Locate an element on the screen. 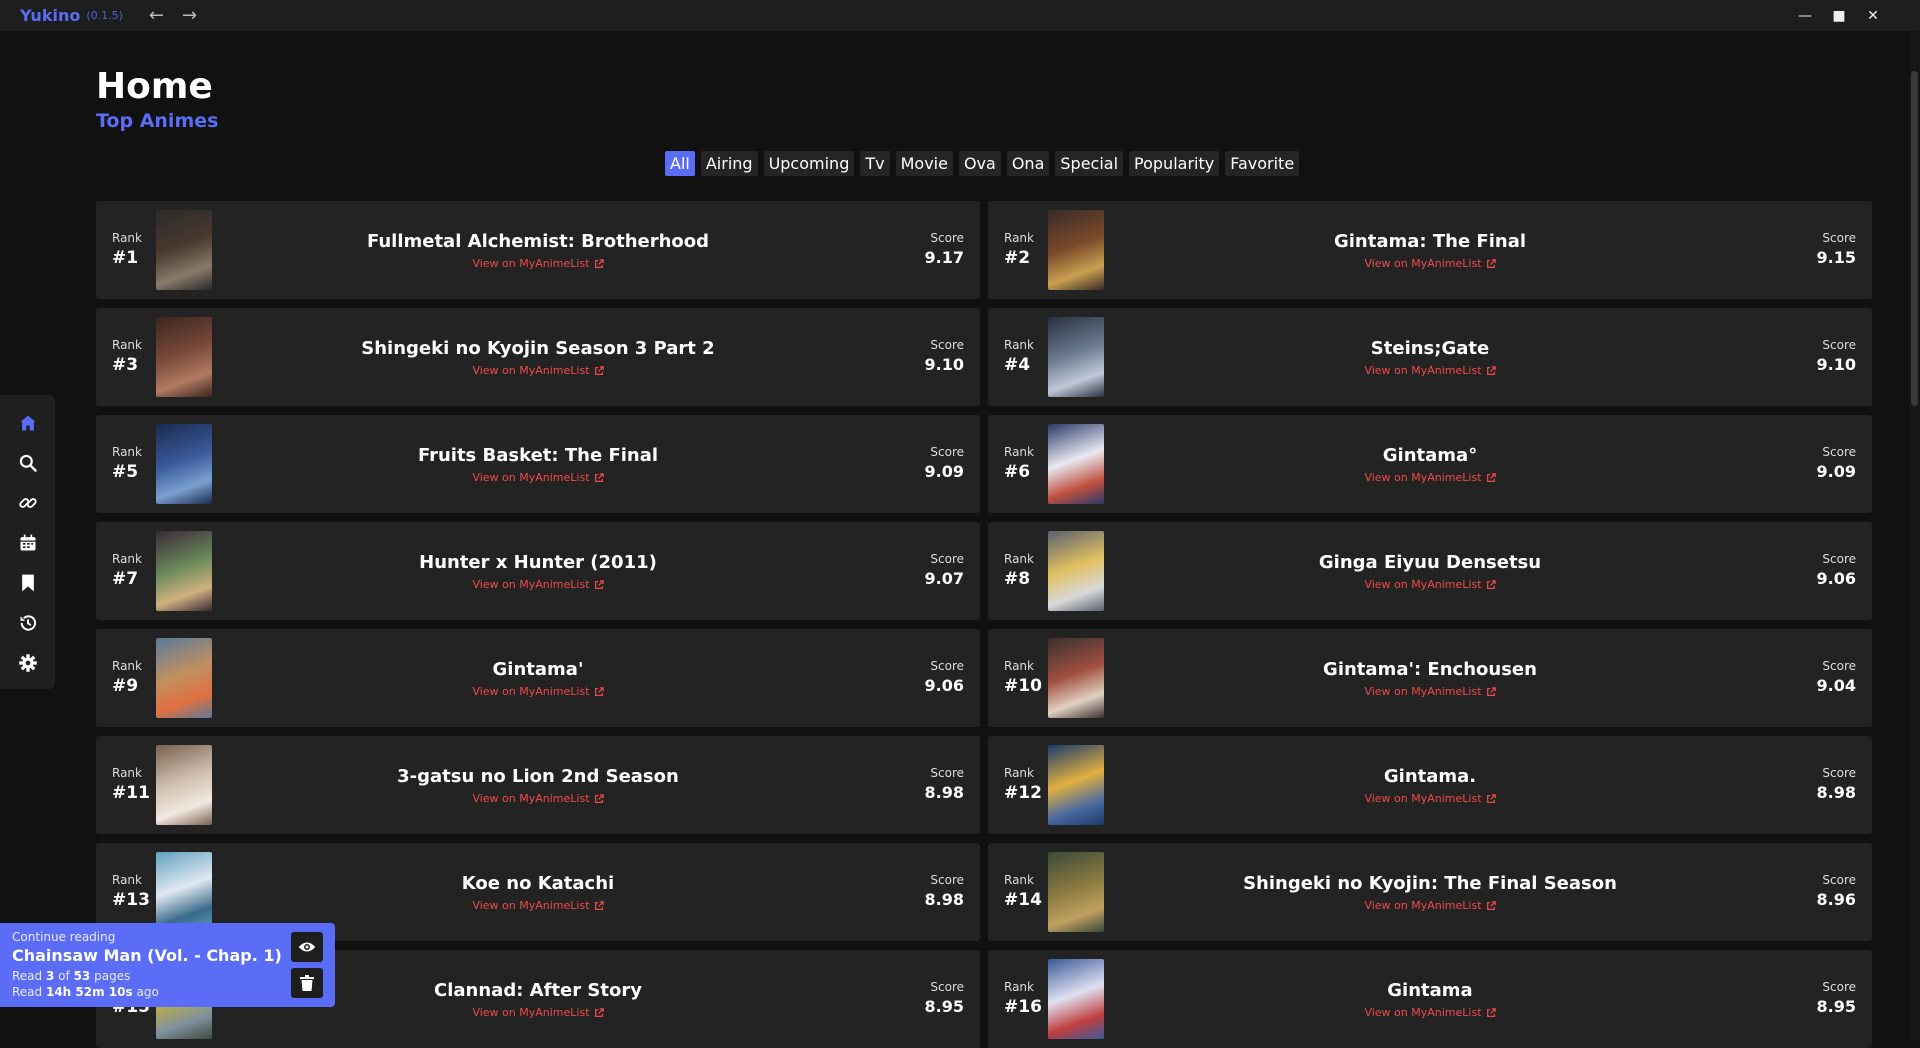 This screenshot has width=1920, height=1048. back-arrow-icon: ← is located at coordinates (156, 15).